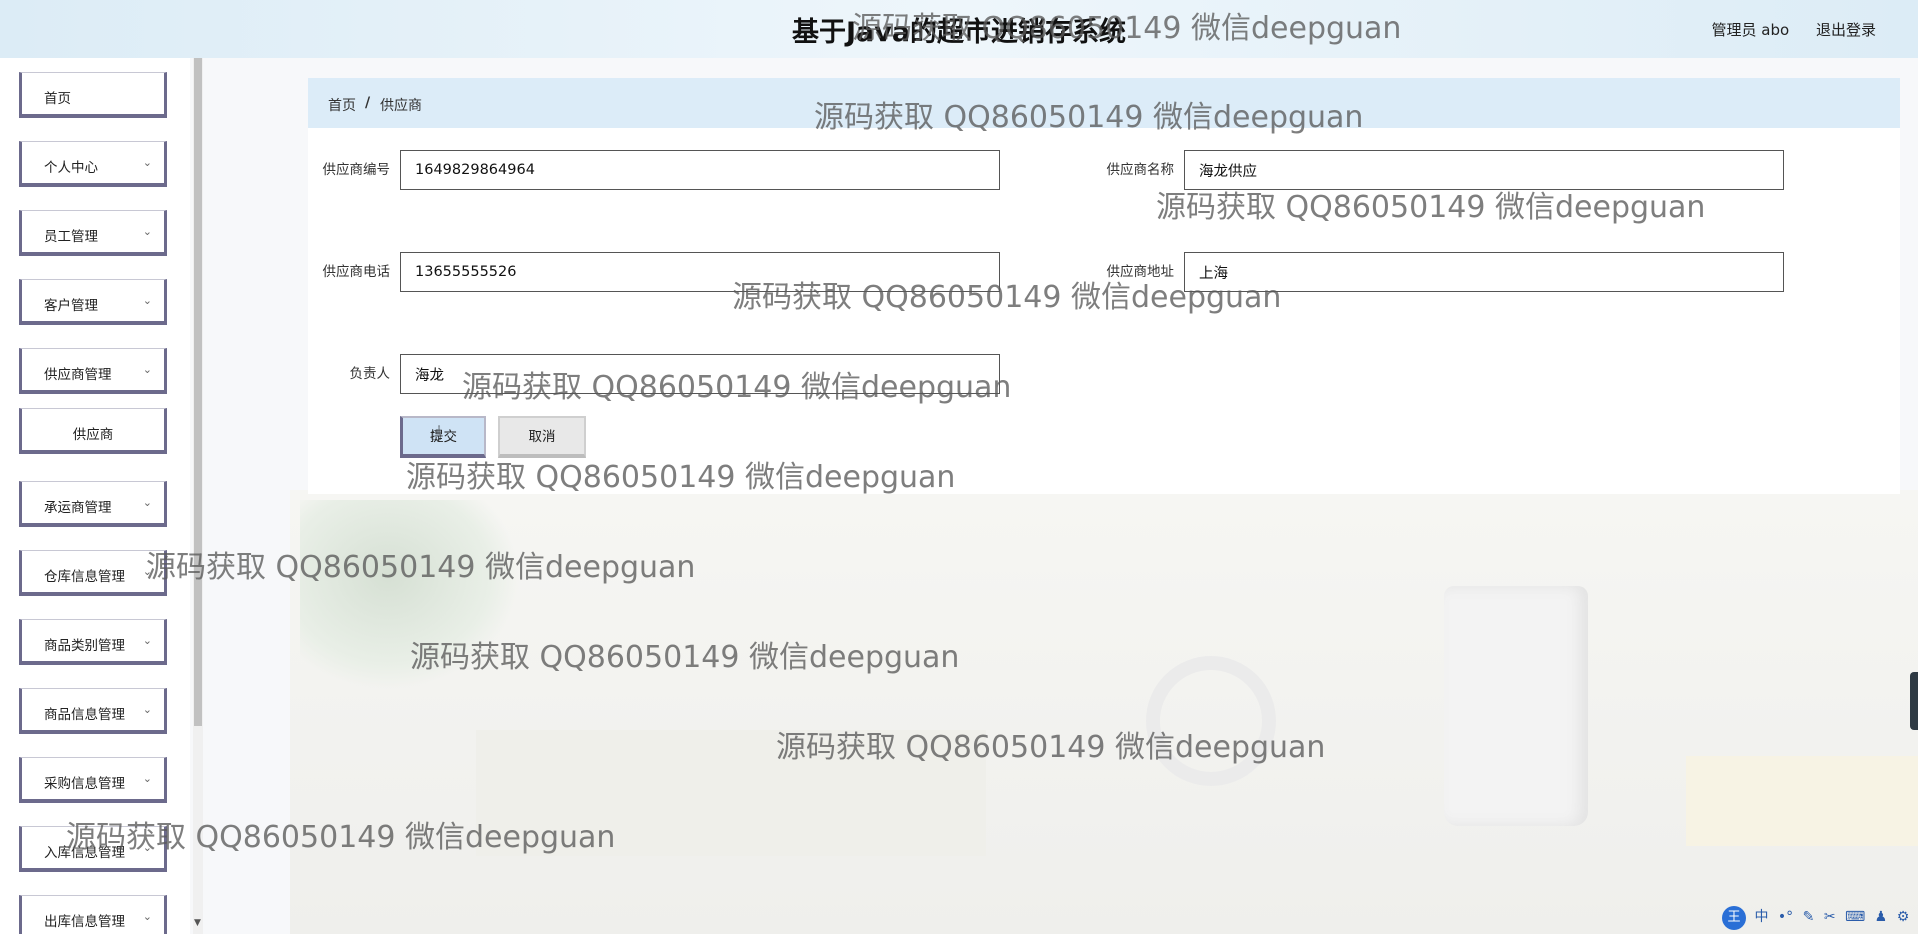  Describe the element at coordinates (1211, 721) in the screenshot. I see `background-ring` at that location.